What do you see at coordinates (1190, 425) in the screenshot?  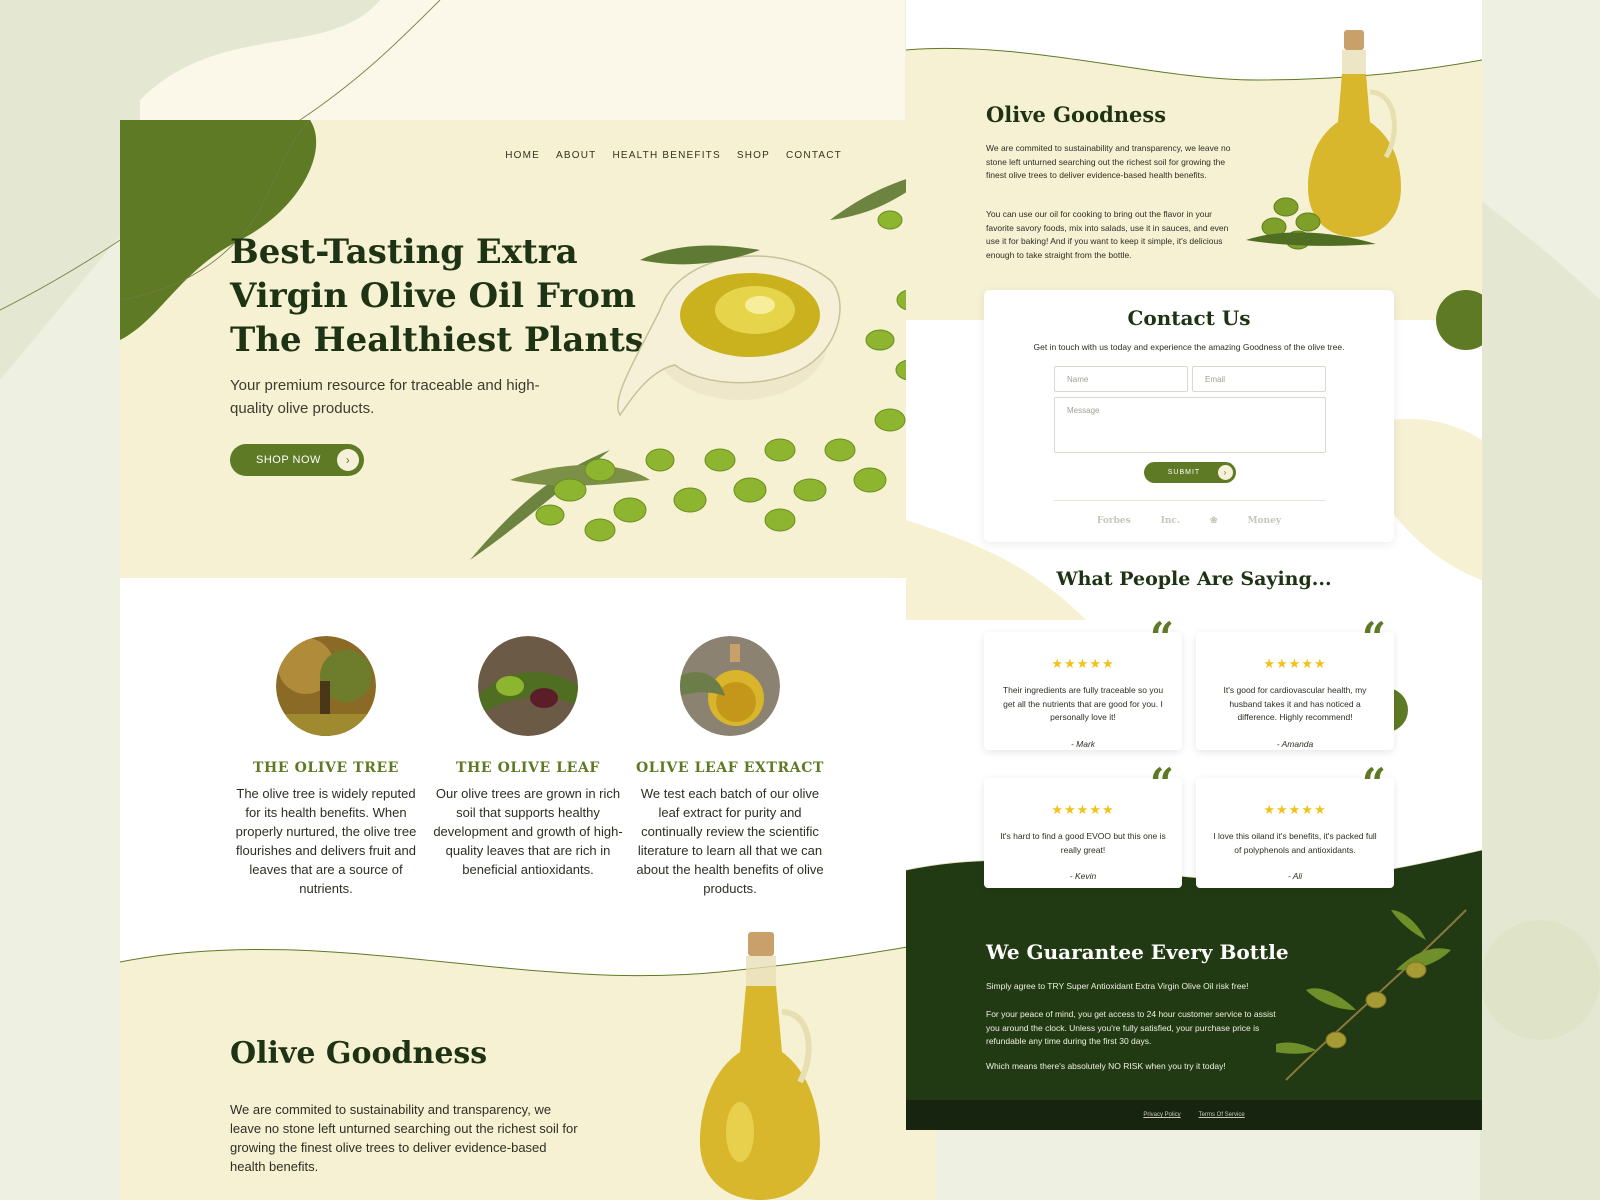 I see `message-field: Message` at bounding box center [1190, 425].